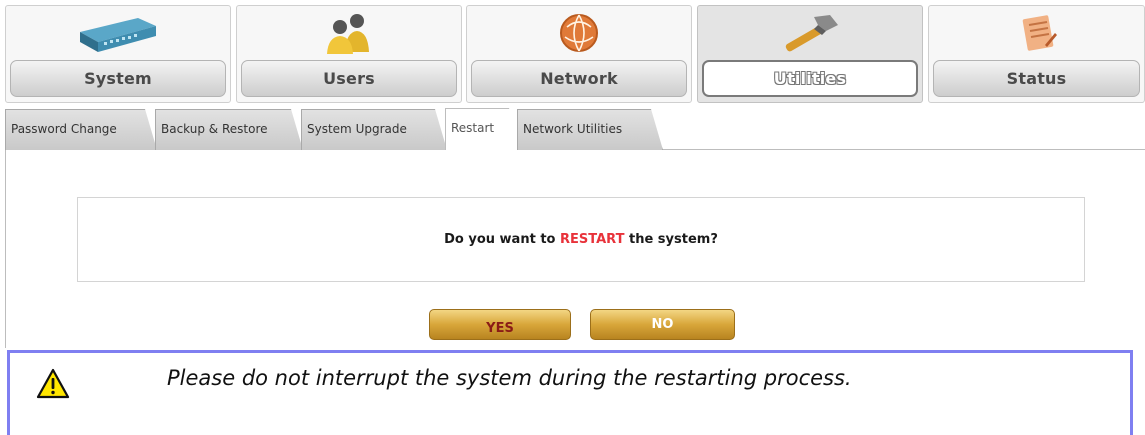 This screenshot has height=435, width=1145. Describe the element at coordinates (500, 328) in the screenshot. I see `yes-button-label: YES` at that location.